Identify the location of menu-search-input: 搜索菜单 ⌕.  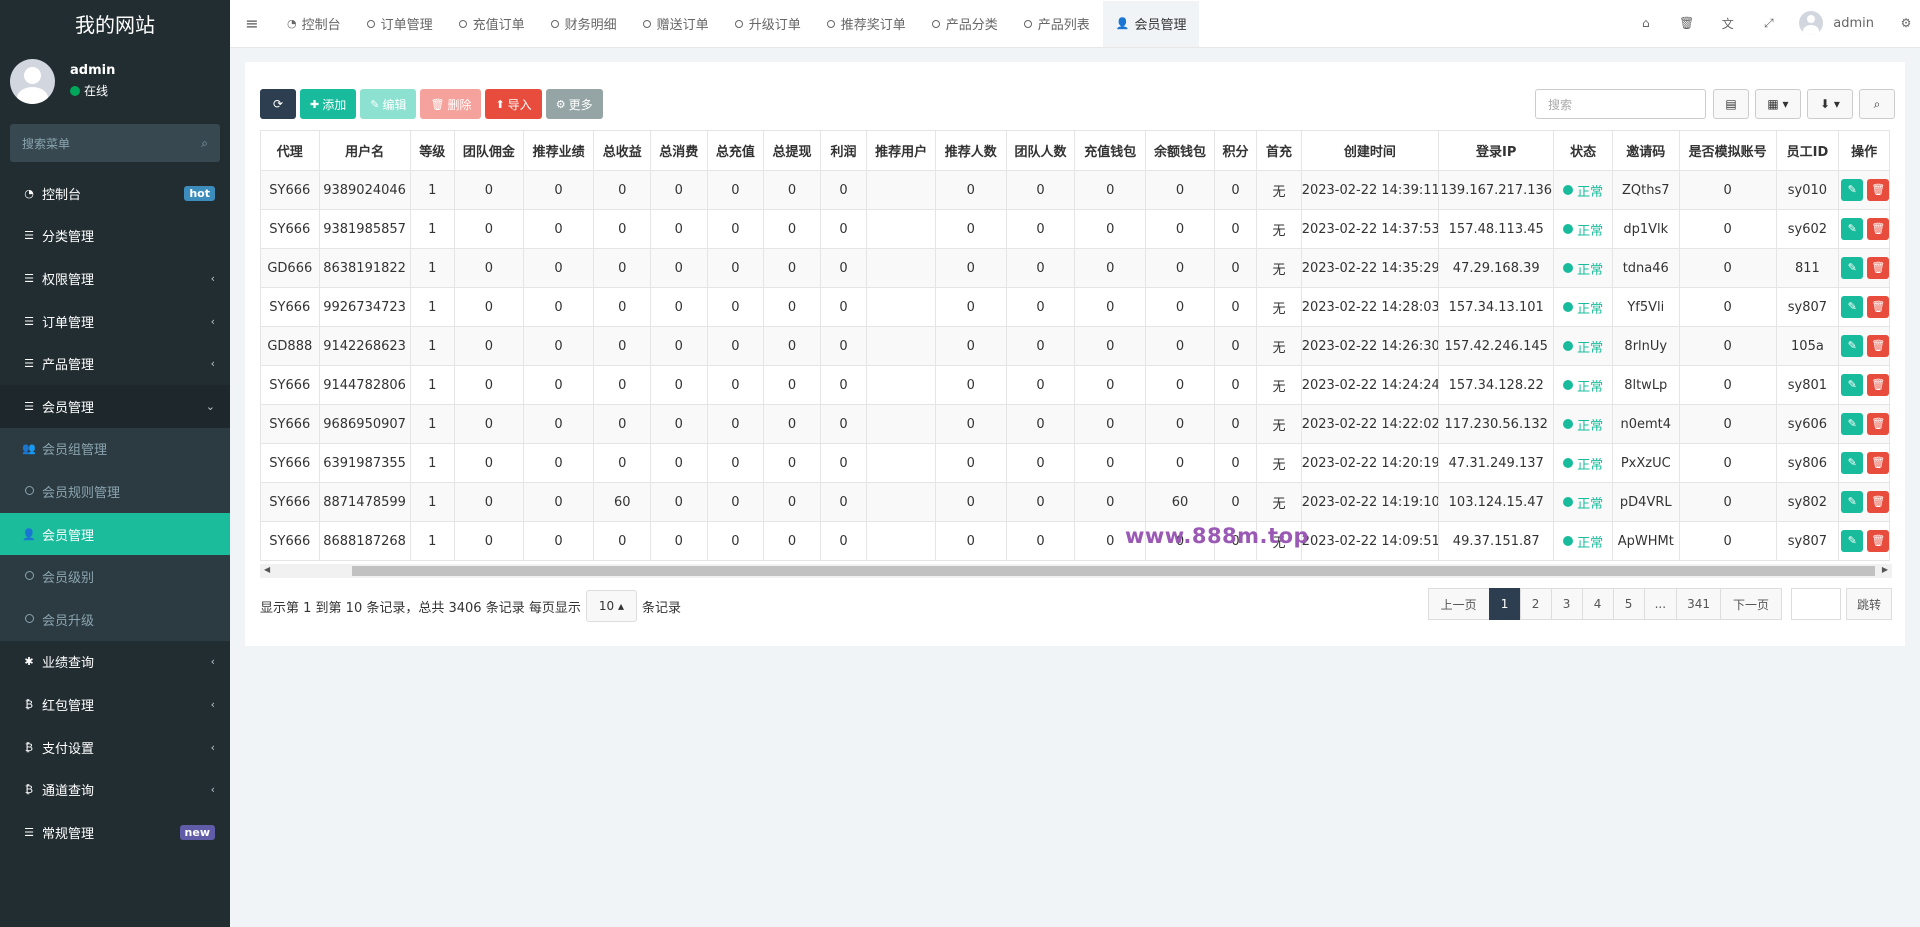
(115, 143).